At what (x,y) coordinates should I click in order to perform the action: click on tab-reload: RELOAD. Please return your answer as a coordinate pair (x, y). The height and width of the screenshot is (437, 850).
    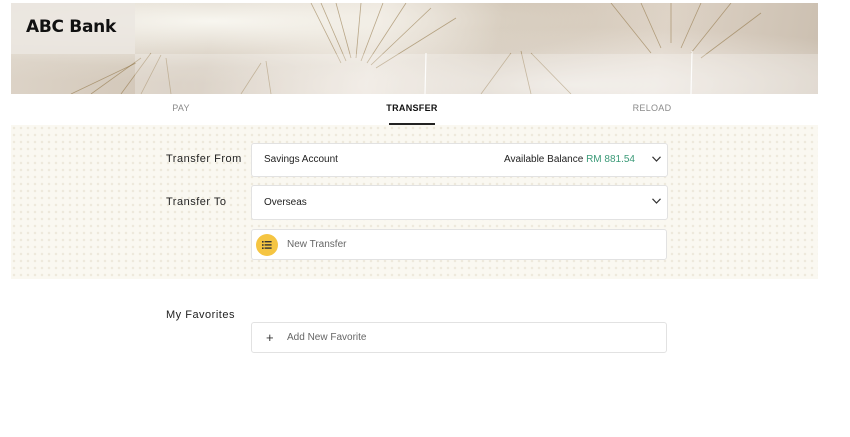
    Looking at the image, I should click on (652, 108).